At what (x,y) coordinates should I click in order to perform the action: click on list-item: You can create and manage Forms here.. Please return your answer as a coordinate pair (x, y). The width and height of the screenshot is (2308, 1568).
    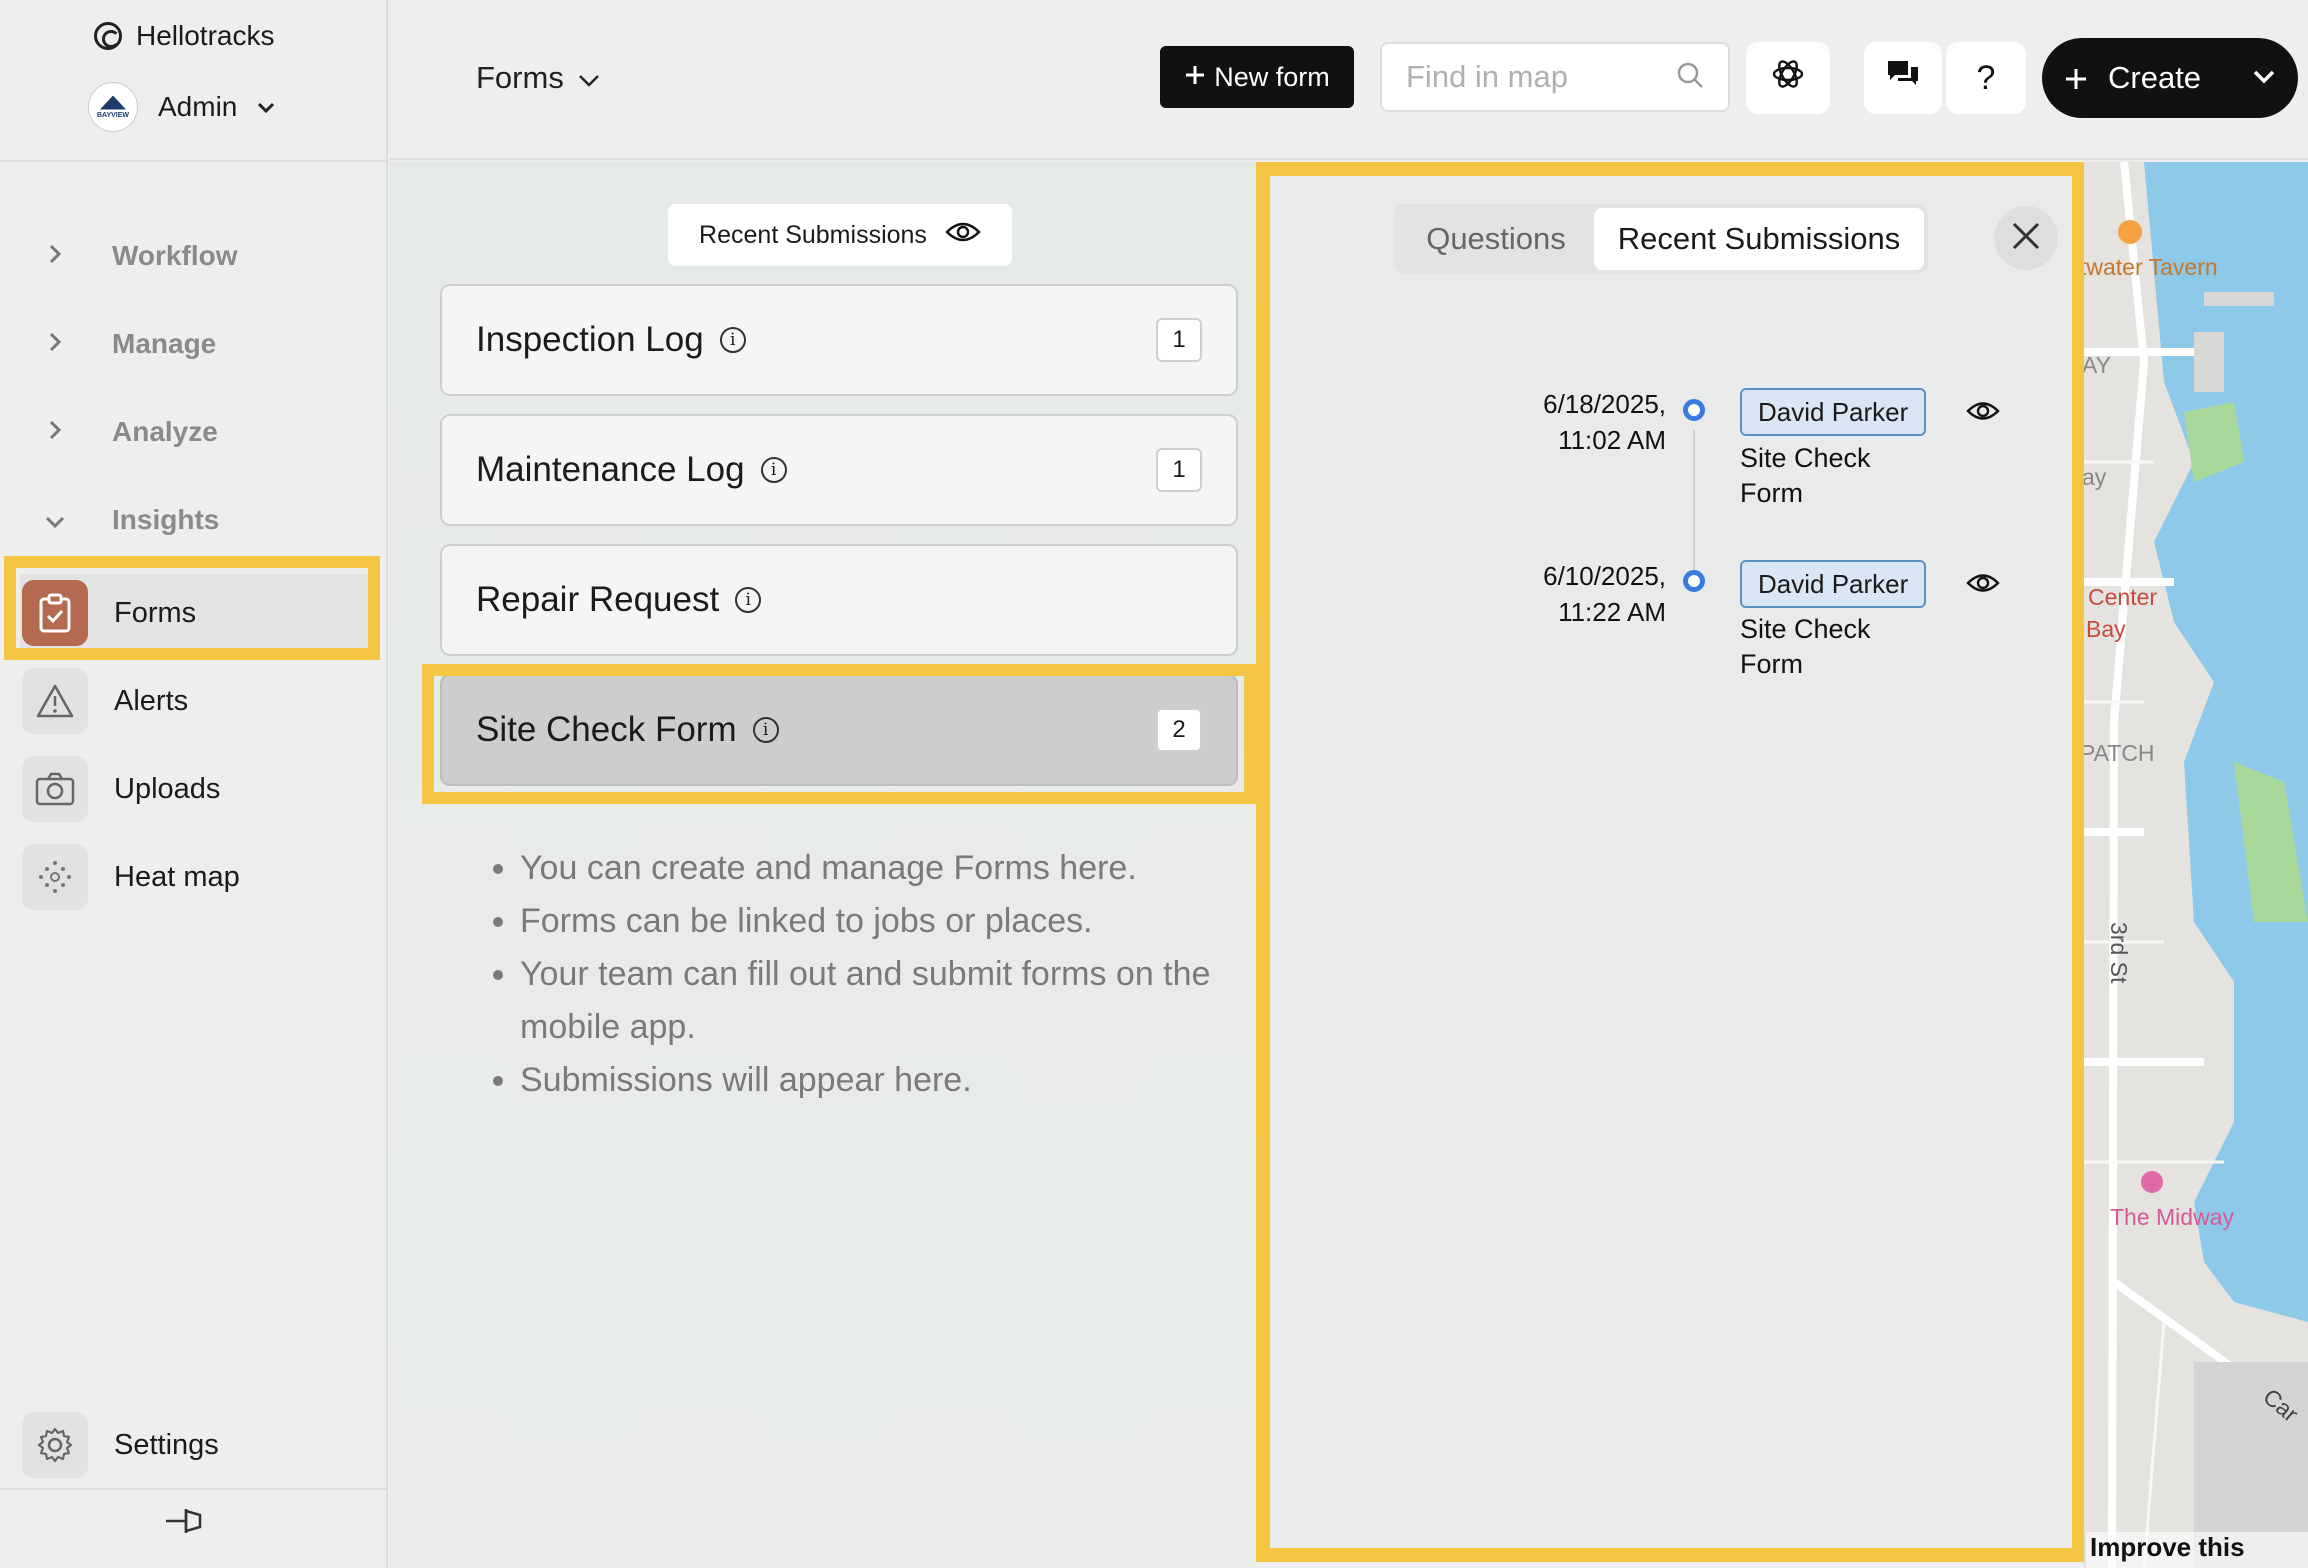
    Looking at the image, I should click on (873, 868).